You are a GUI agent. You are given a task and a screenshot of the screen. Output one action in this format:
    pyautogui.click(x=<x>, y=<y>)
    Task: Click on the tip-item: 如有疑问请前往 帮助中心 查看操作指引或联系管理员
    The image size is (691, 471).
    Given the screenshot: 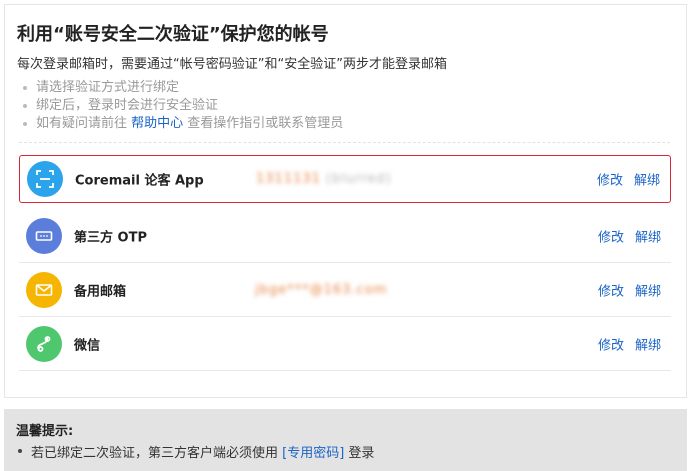 What is the action you would take?
    pyautogui.click(x=183, y=124)
    